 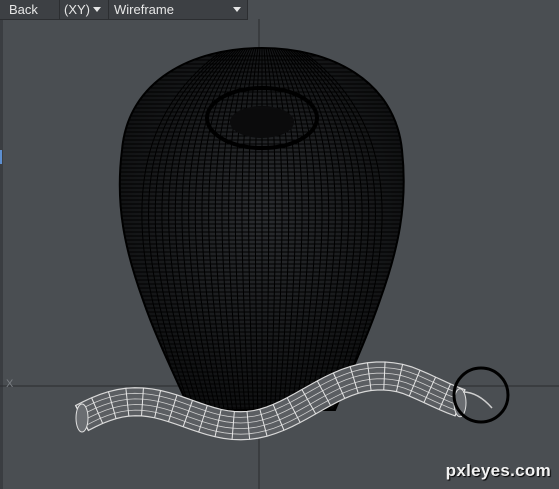 I want to click on axis-label: (XY), so click(x=77, y=9).